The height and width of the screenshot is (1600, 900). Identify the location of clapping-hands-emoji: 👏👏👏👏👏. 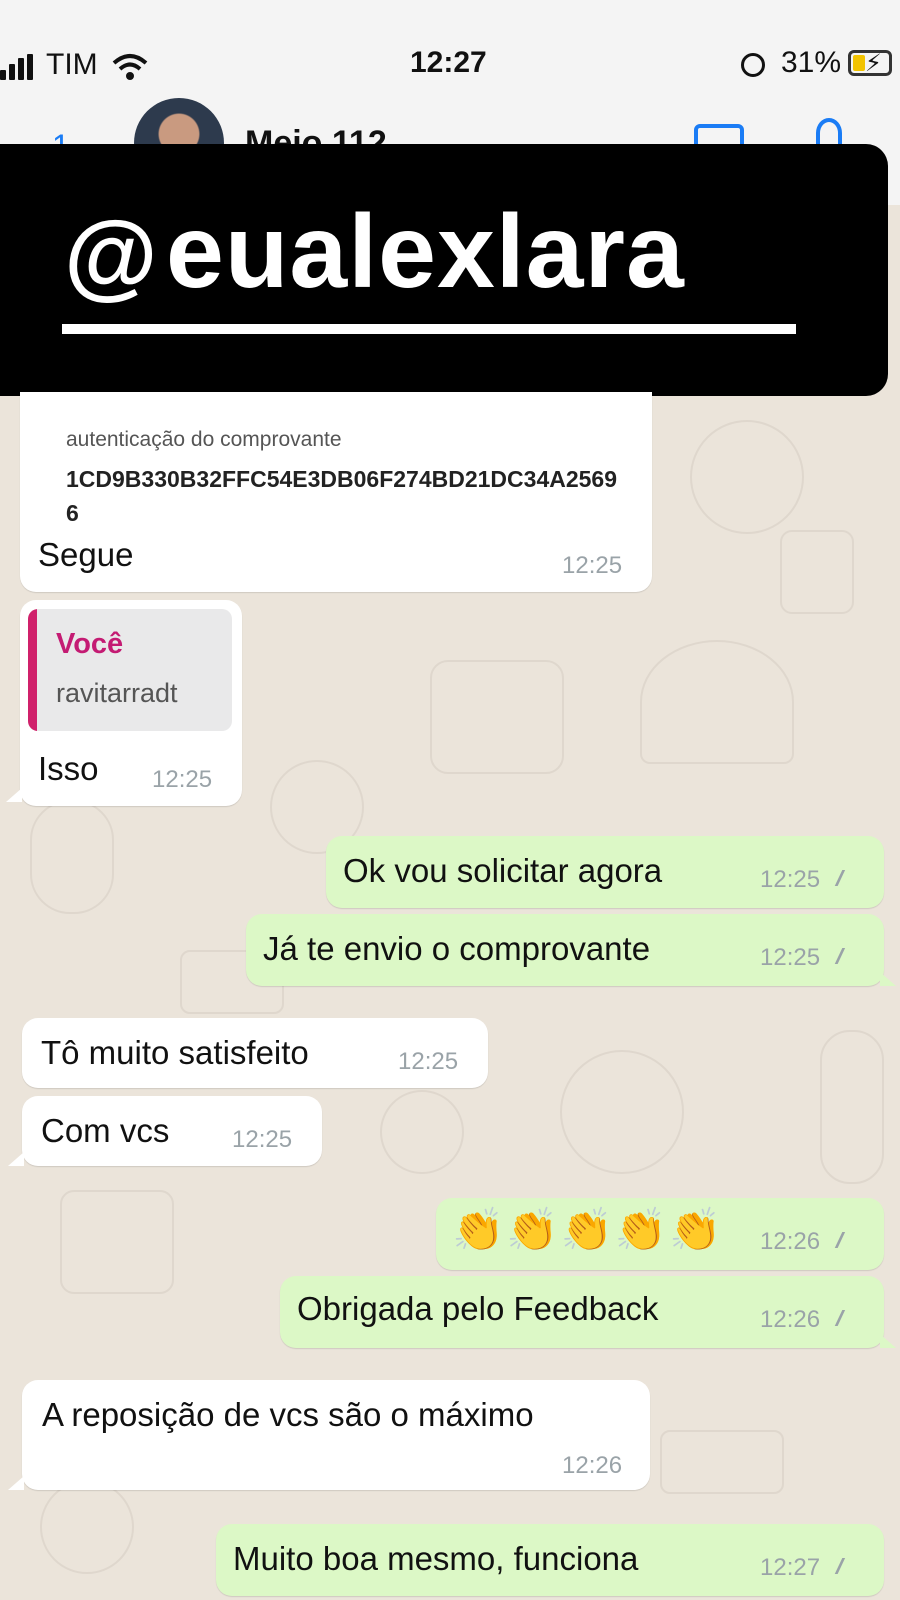
(588, 1229).